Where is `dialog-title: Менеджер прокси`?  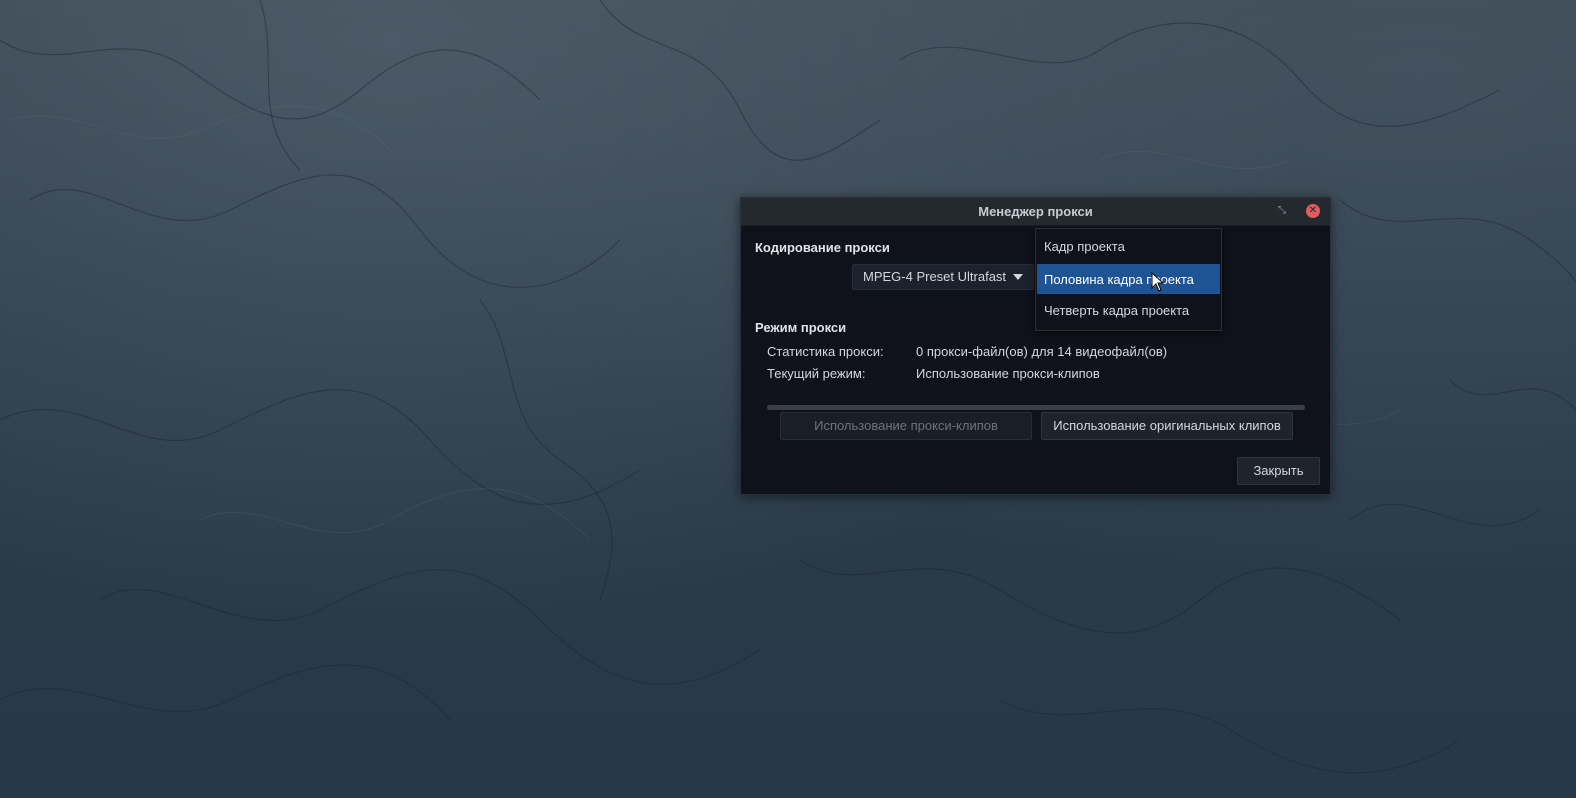 dialog-title: Менеджер прокси is located at coordinates (1035, 211).